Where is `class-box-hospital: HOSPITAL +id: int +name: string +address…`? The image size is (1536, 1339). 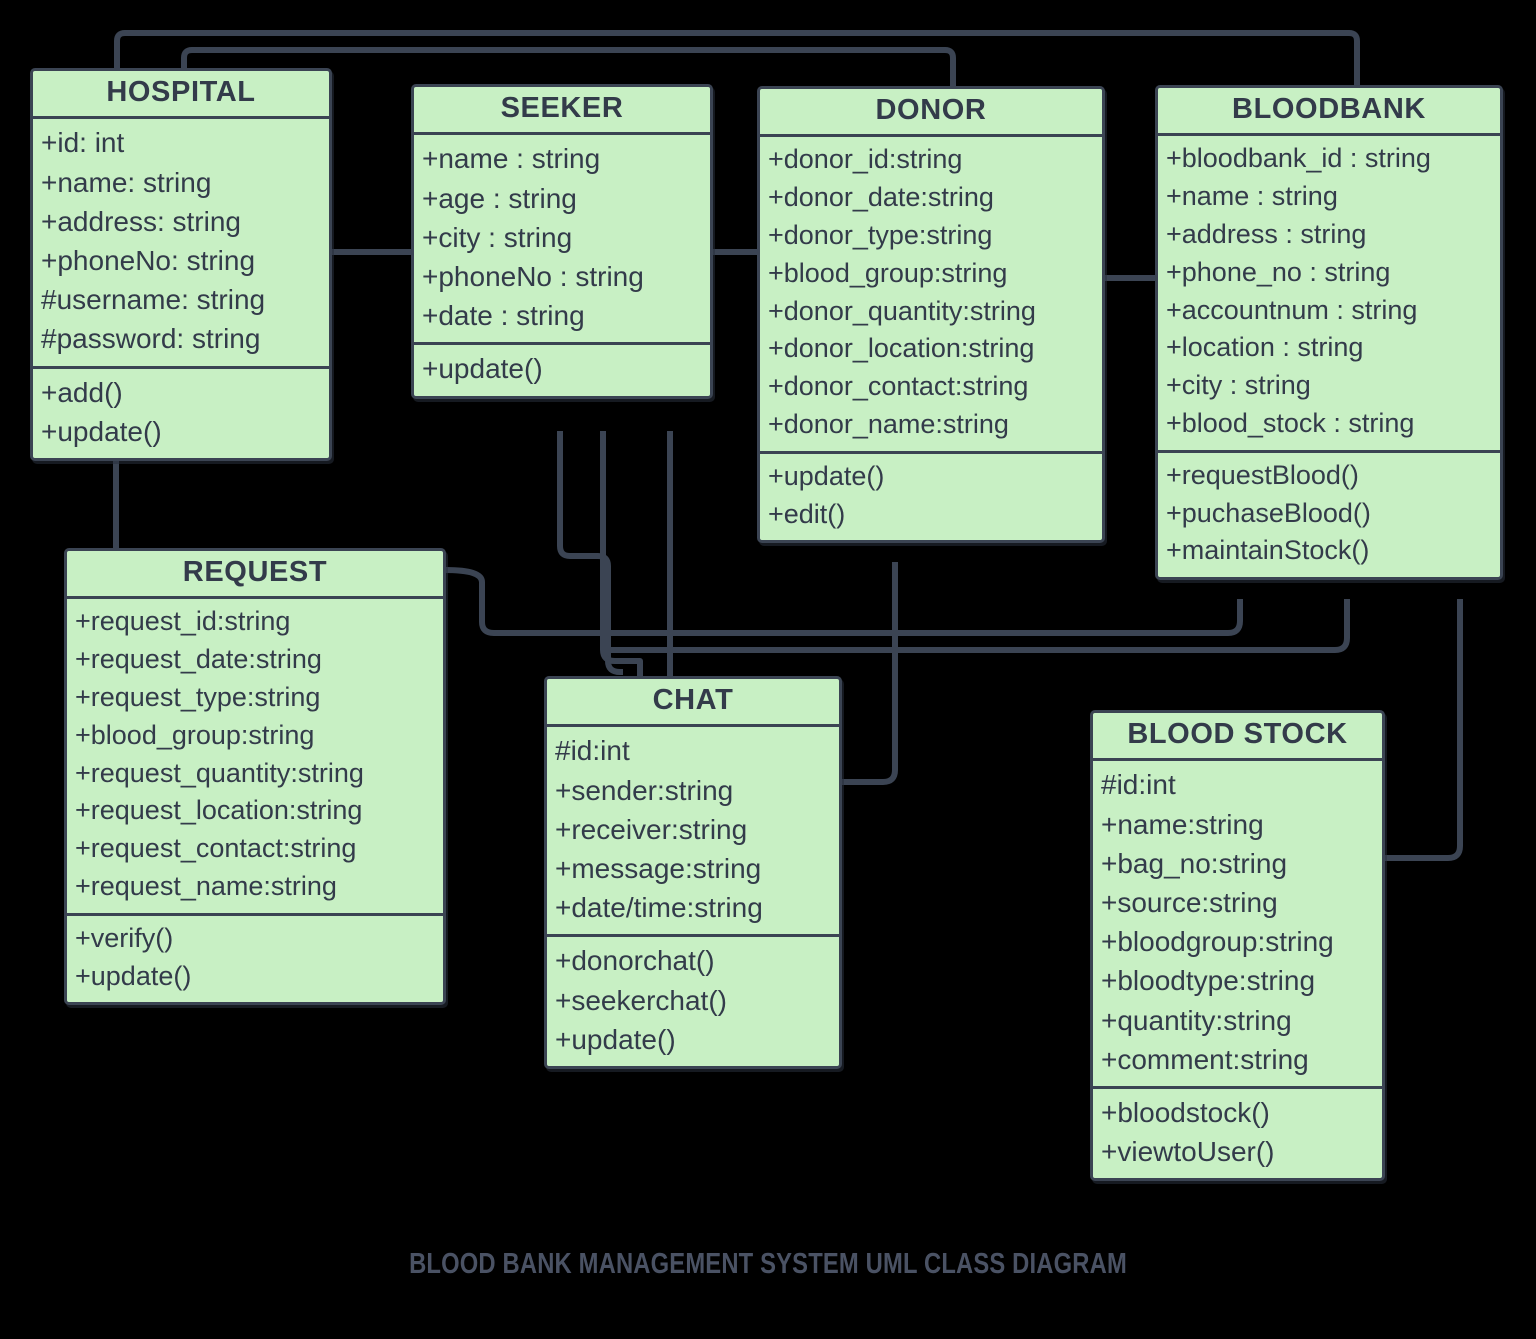
class-box-hospital: HOSPITAL +id: int +name: string +address… is located at coordinates (181, 264).